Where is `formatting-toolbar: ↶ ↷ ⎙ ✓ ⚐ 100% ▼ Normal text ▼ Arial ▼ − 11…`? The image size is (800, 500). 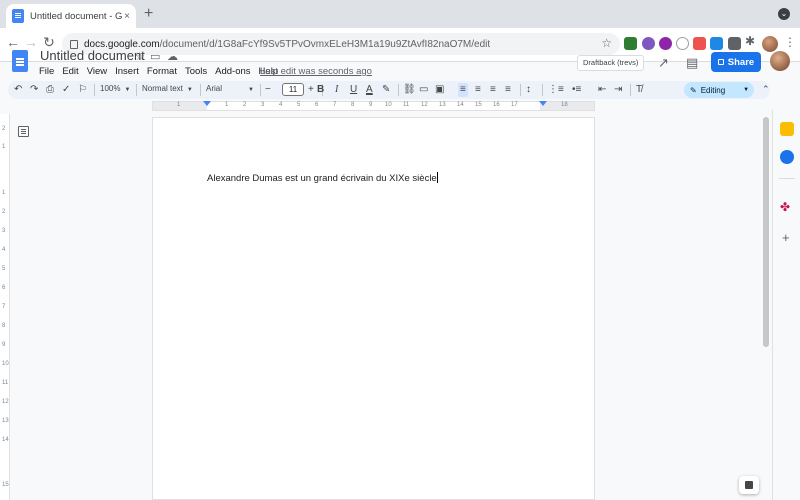
formatting-toolbar: ↶ ↷ ⎙ ✓ ⚐ 100% ▼ Normal text ▼ Arial ▼ − 11… is located at coordinates (389, 90).